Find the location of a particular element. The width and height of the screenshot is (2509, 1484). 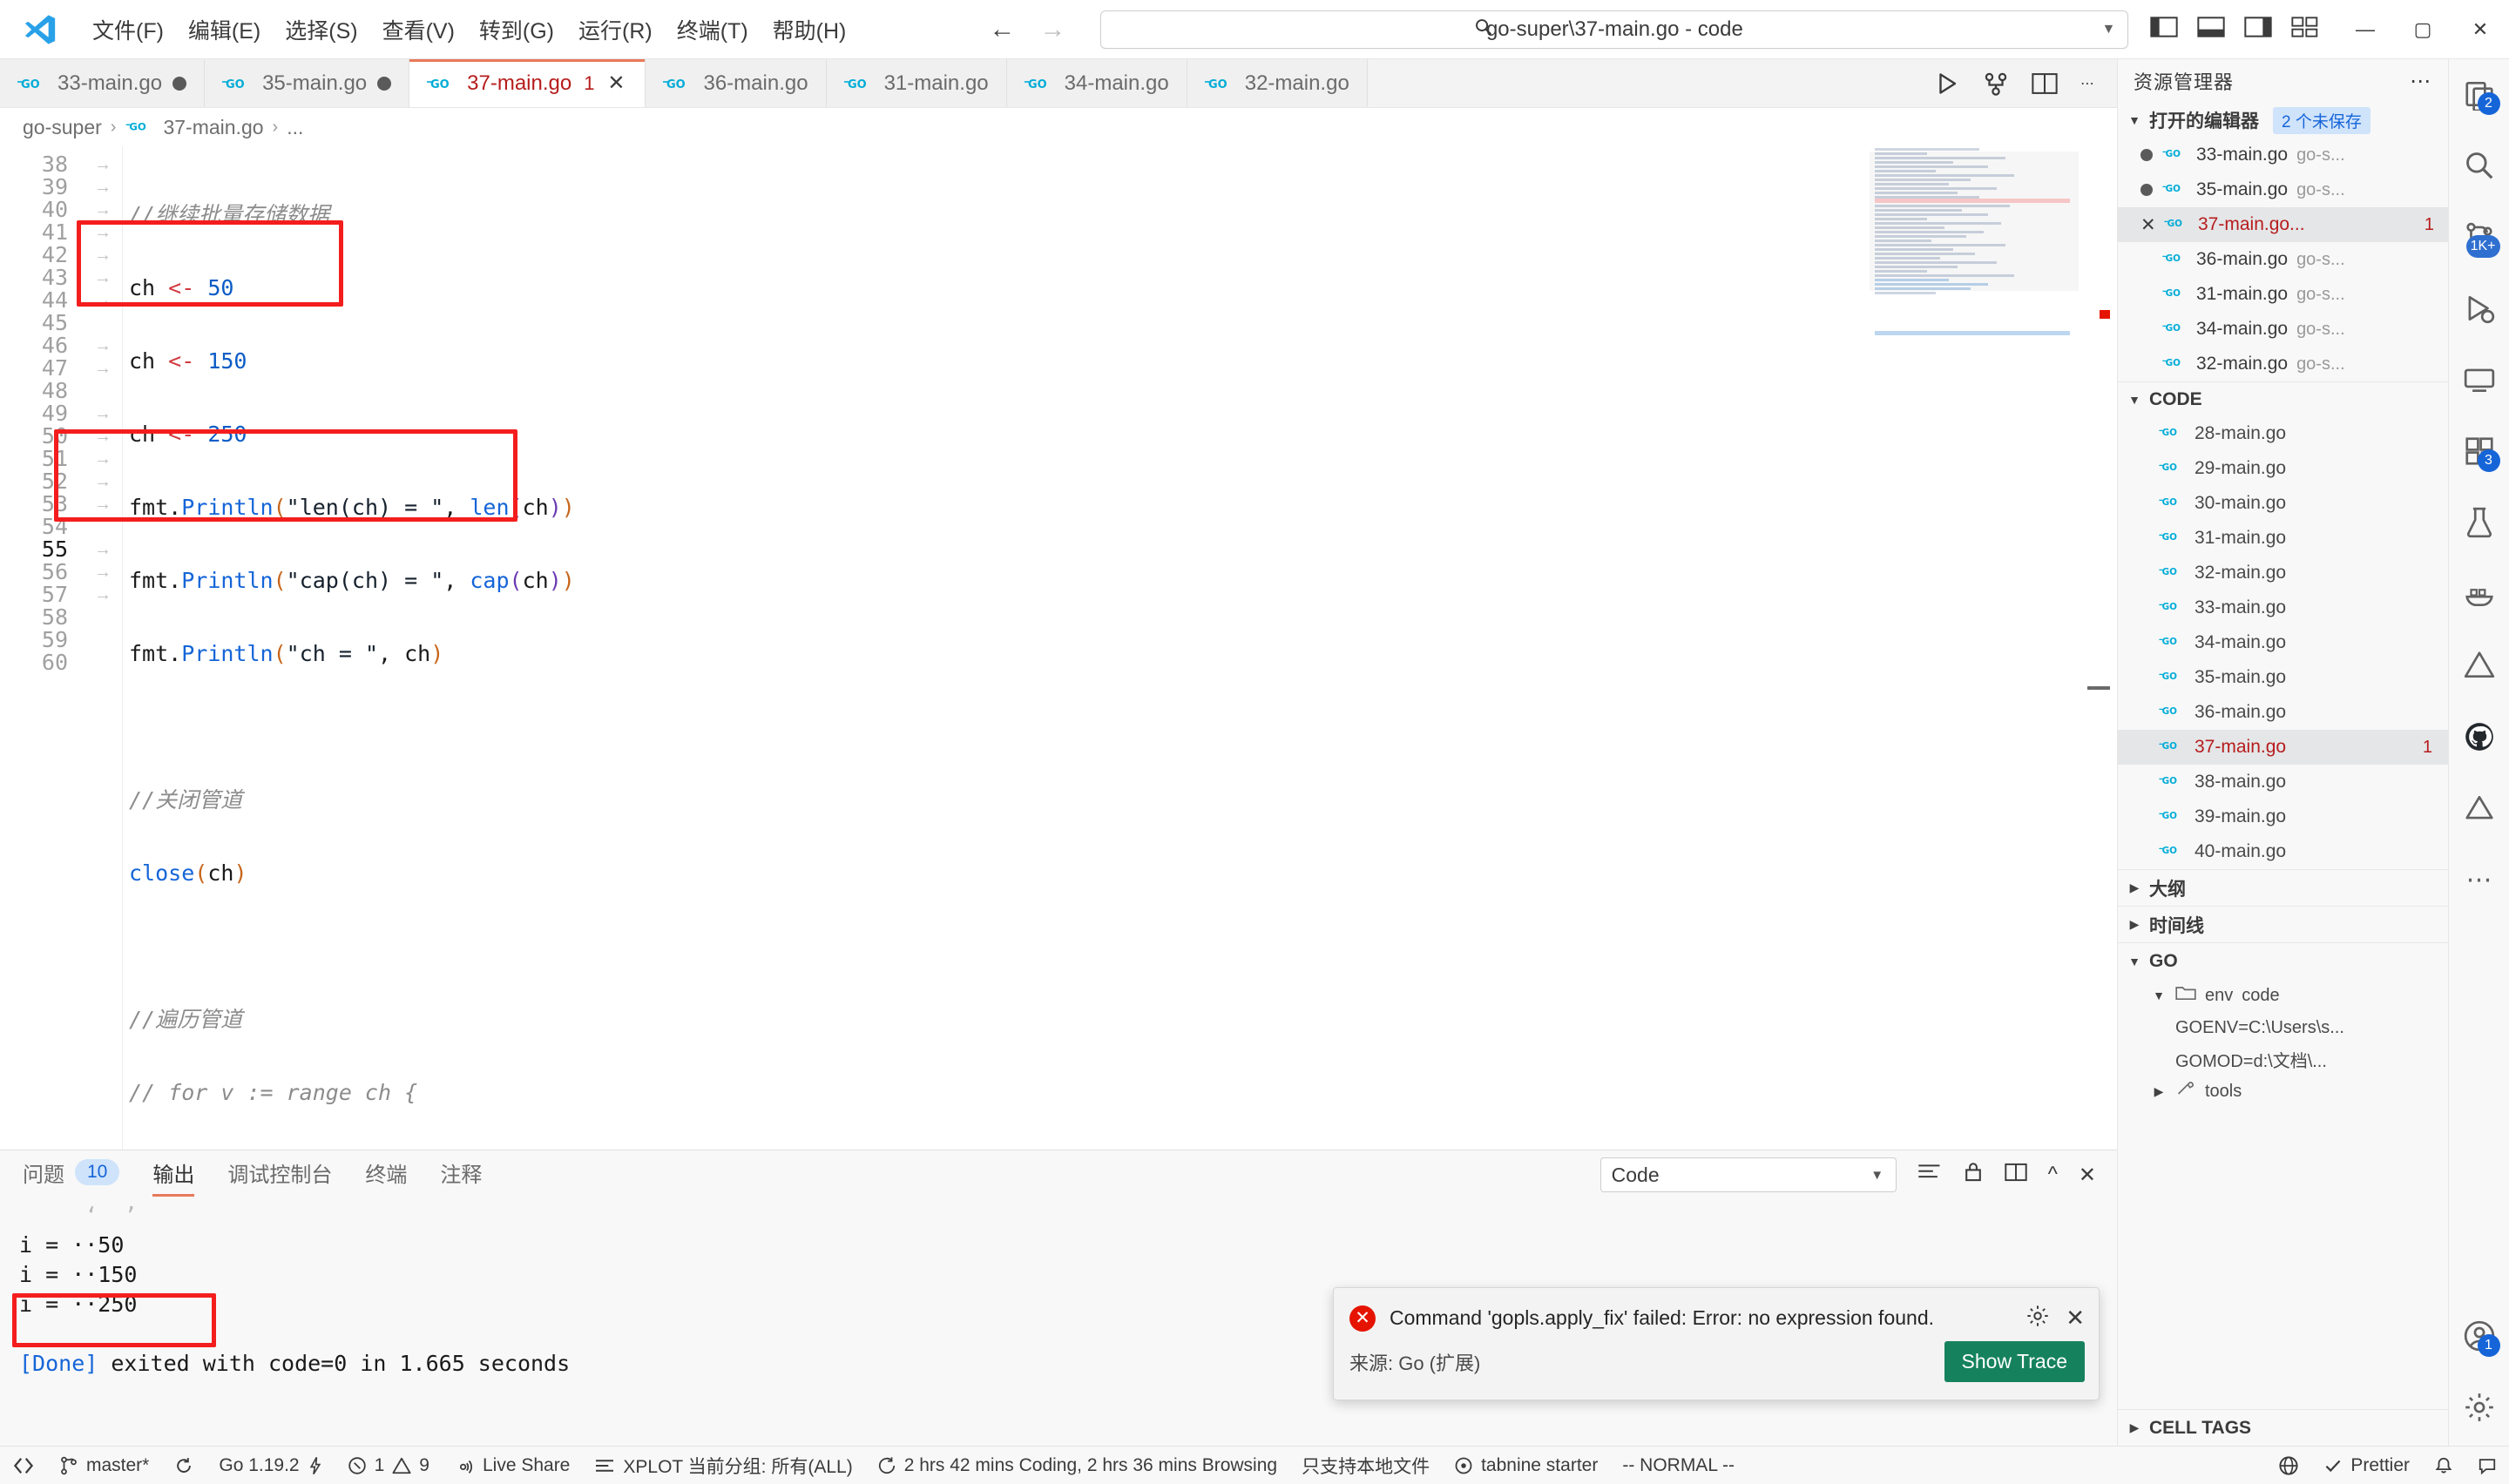

toggle-primary-sidebar-icon is located at coordinates (2164, 30).